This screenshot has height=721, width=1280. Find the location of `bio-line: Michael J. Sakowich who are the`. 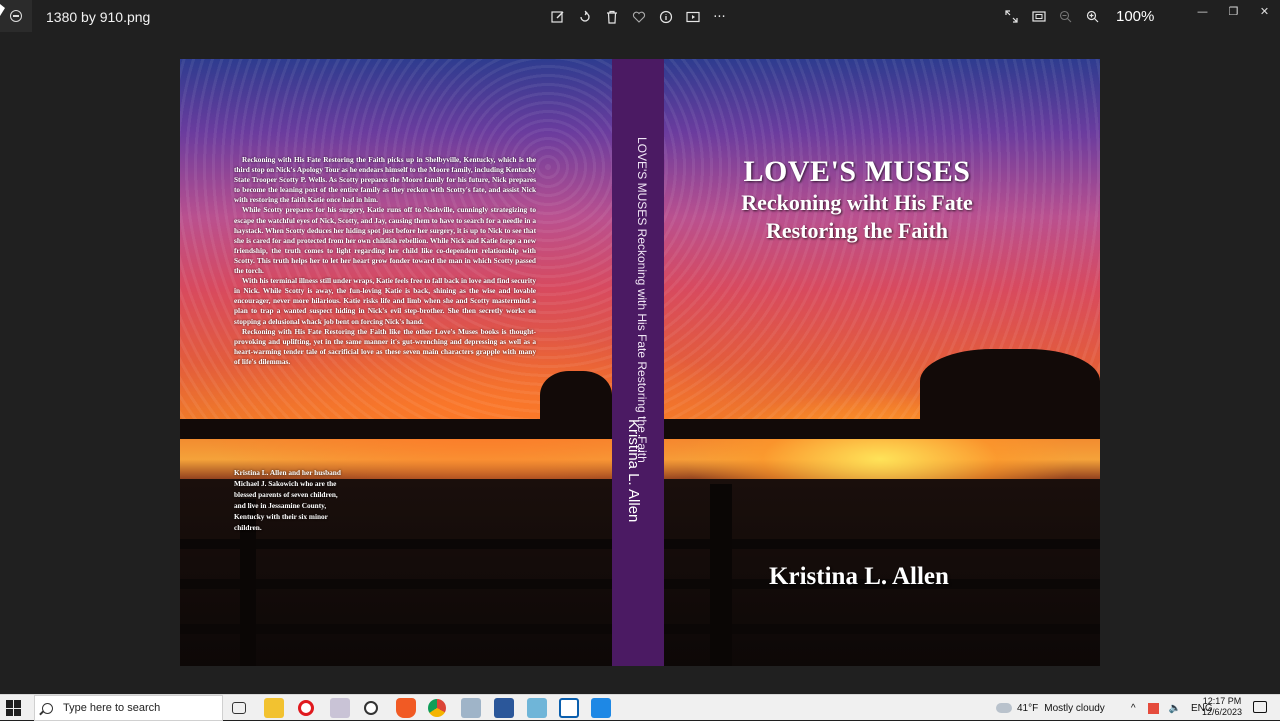

bio-line: Michael J. Sakowich who are the is located at coordinates (285, 483).